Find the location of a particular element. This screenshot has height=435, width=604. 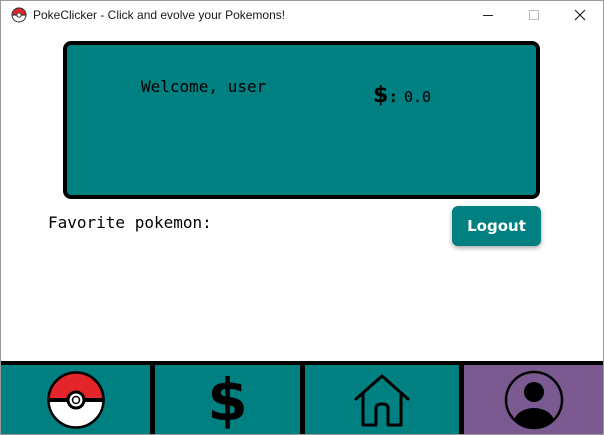

pokeball-app-icon is located at coordinates (19, 15).